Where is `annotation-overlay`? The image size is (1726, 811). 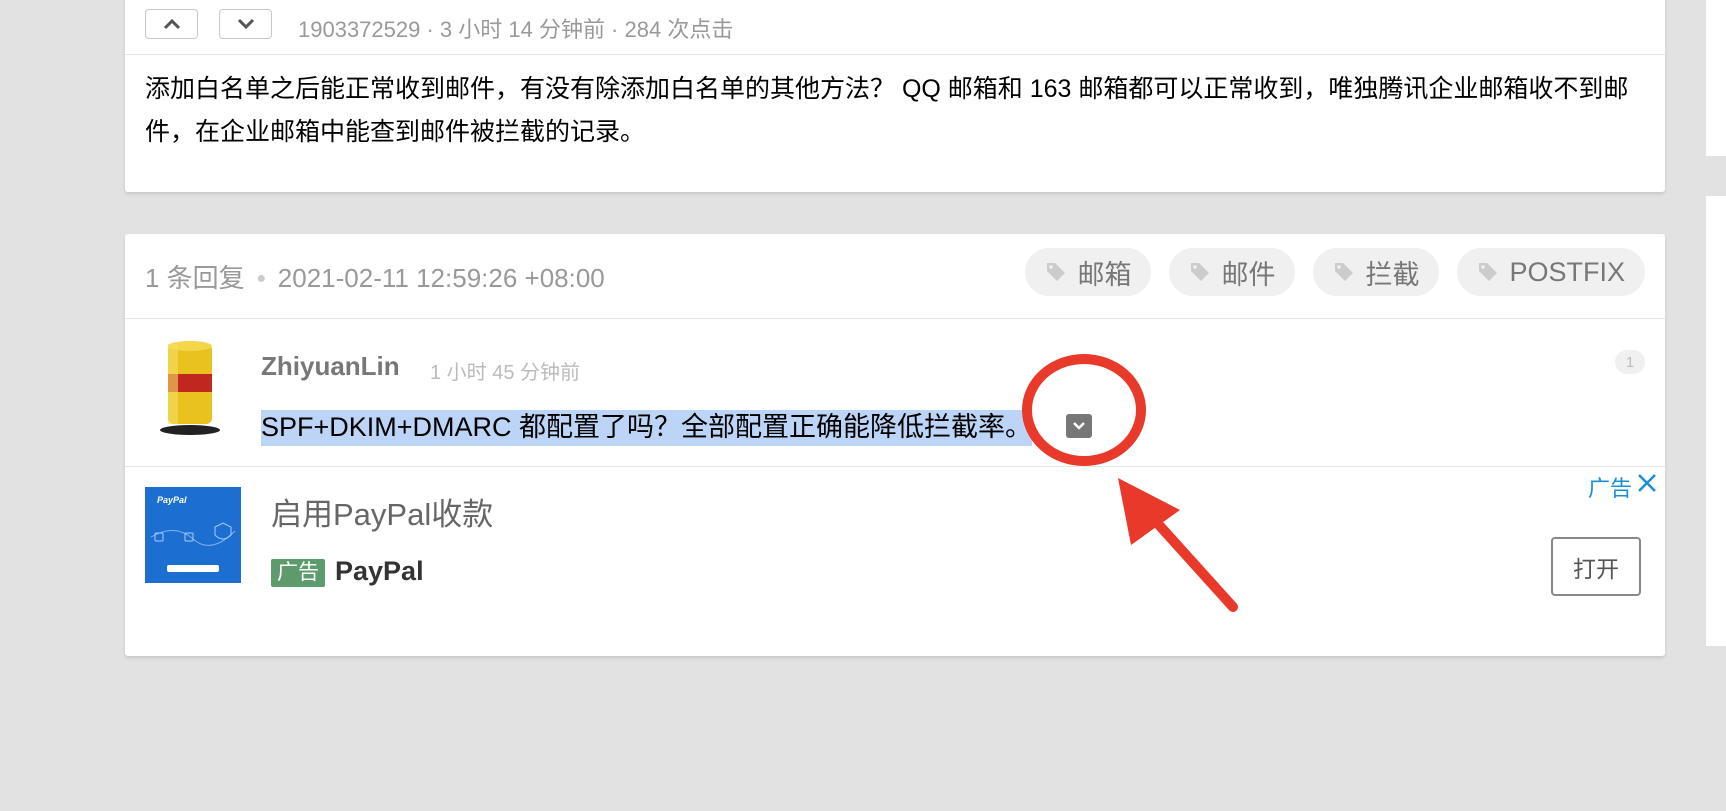
annotation-overlay is located at coordinates (1130, 483).